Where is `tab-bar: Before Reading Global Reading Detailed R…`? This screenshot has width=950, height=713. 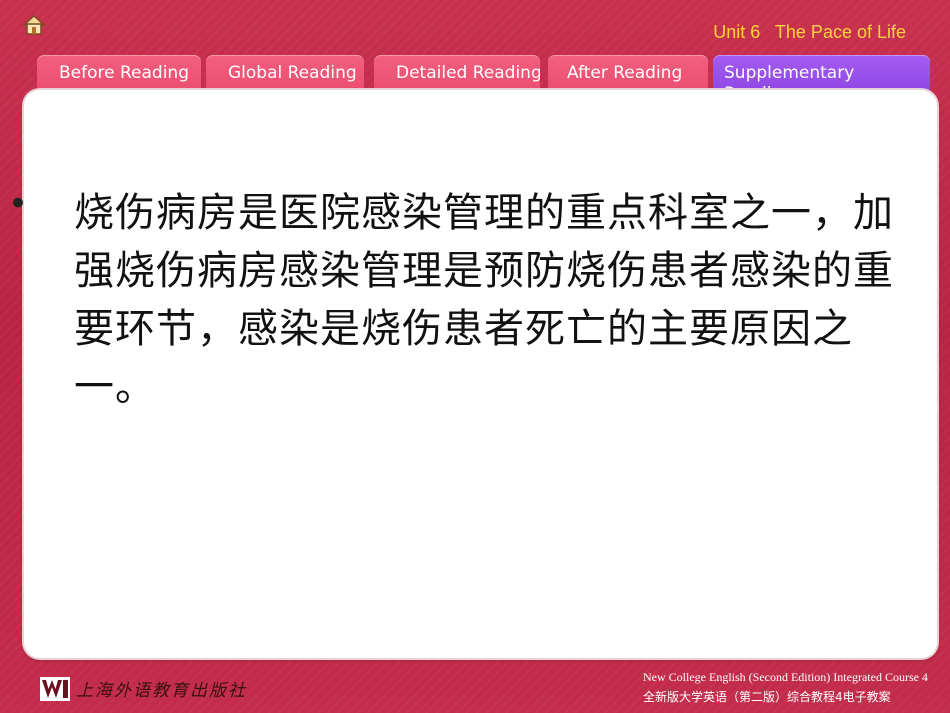 tab-bar: Before Reading Global Reading Detailed R… is located at coordinates (475, 50).